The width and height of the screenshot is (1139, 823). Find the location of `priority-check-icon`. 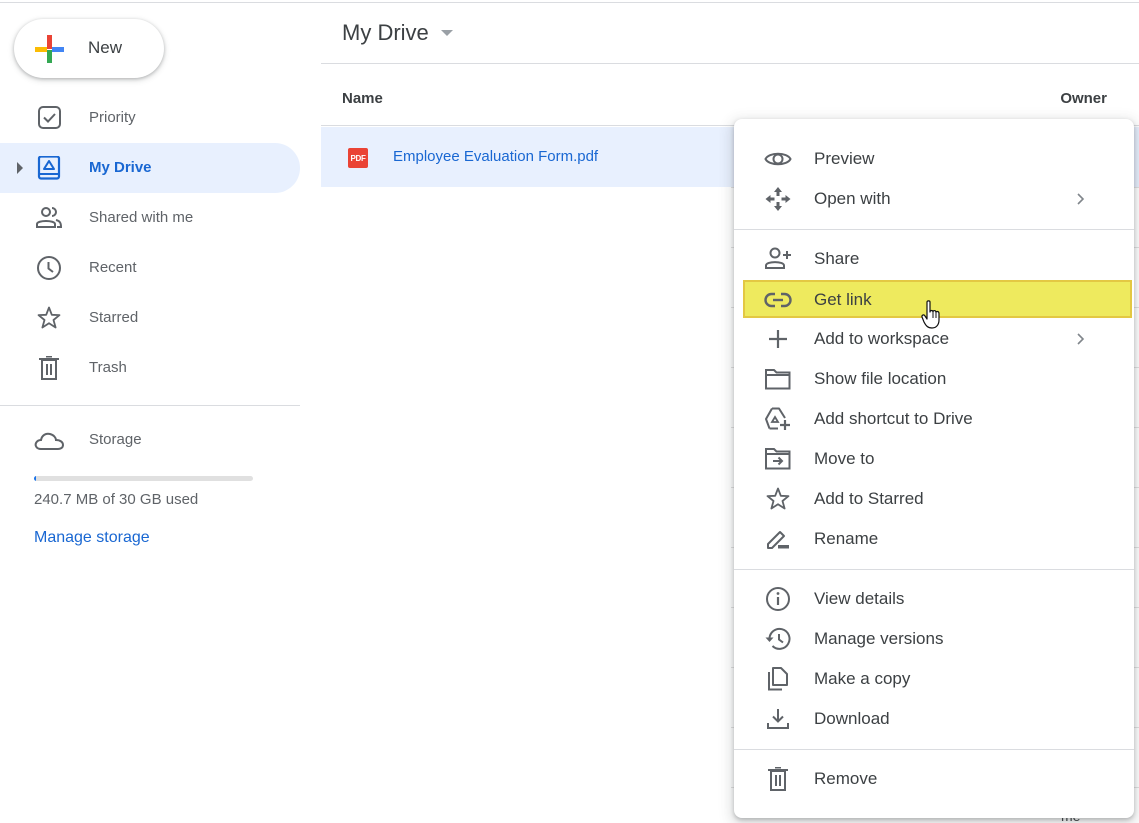

priority-check-icon is located at coordinates (49, 117).